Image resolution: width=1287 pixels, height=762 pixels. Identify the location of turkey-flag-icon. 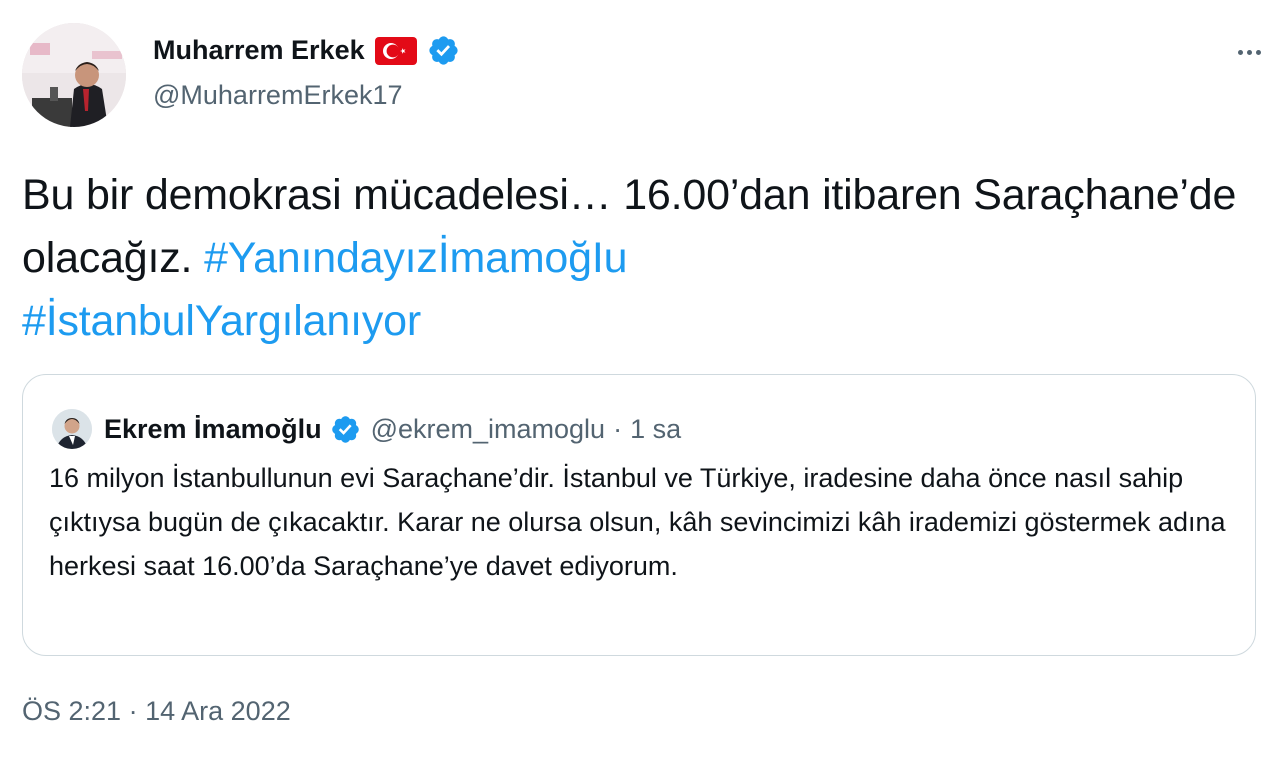
(395, 50).